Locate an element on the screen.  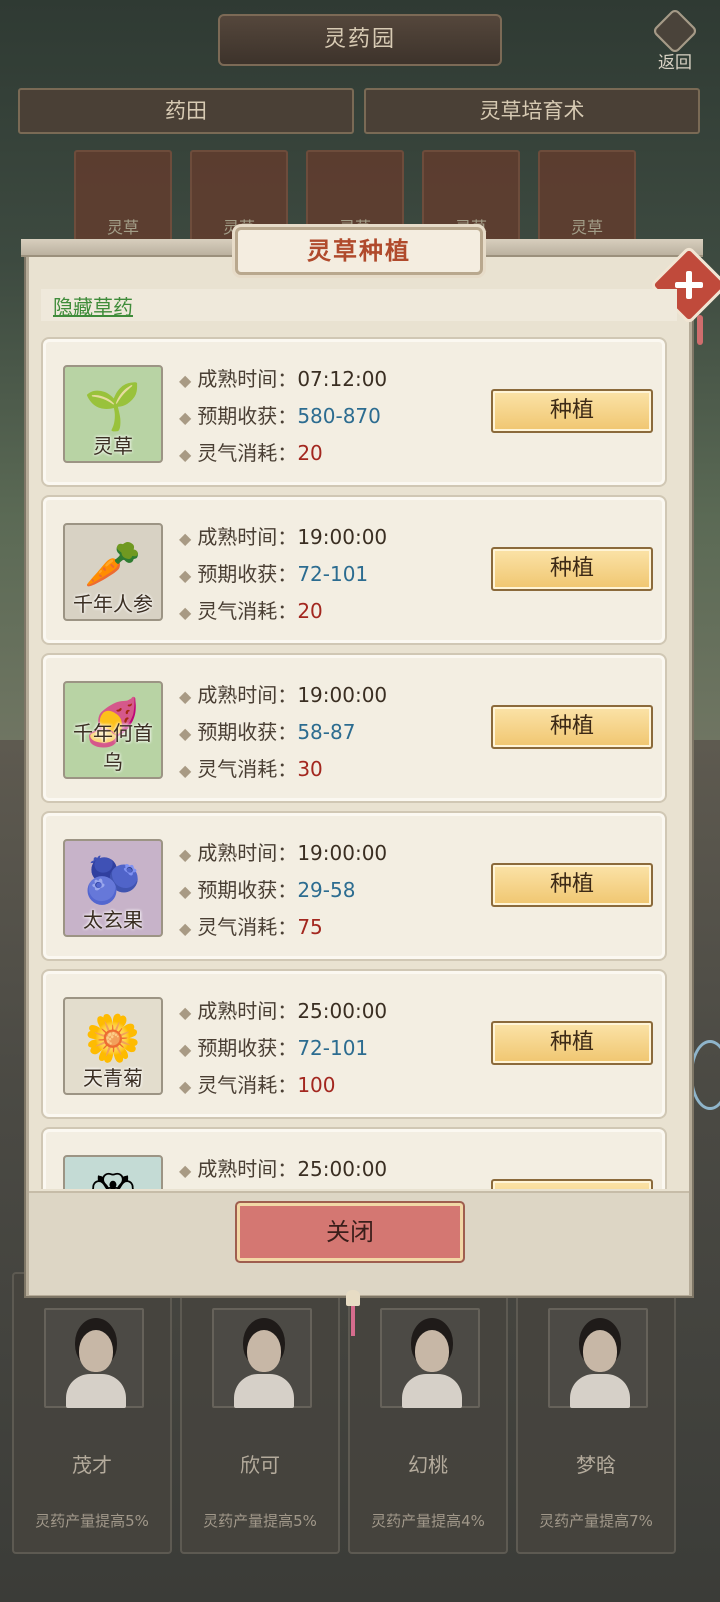
plant-name: 千年人参 is located at coordinates (113, 604).